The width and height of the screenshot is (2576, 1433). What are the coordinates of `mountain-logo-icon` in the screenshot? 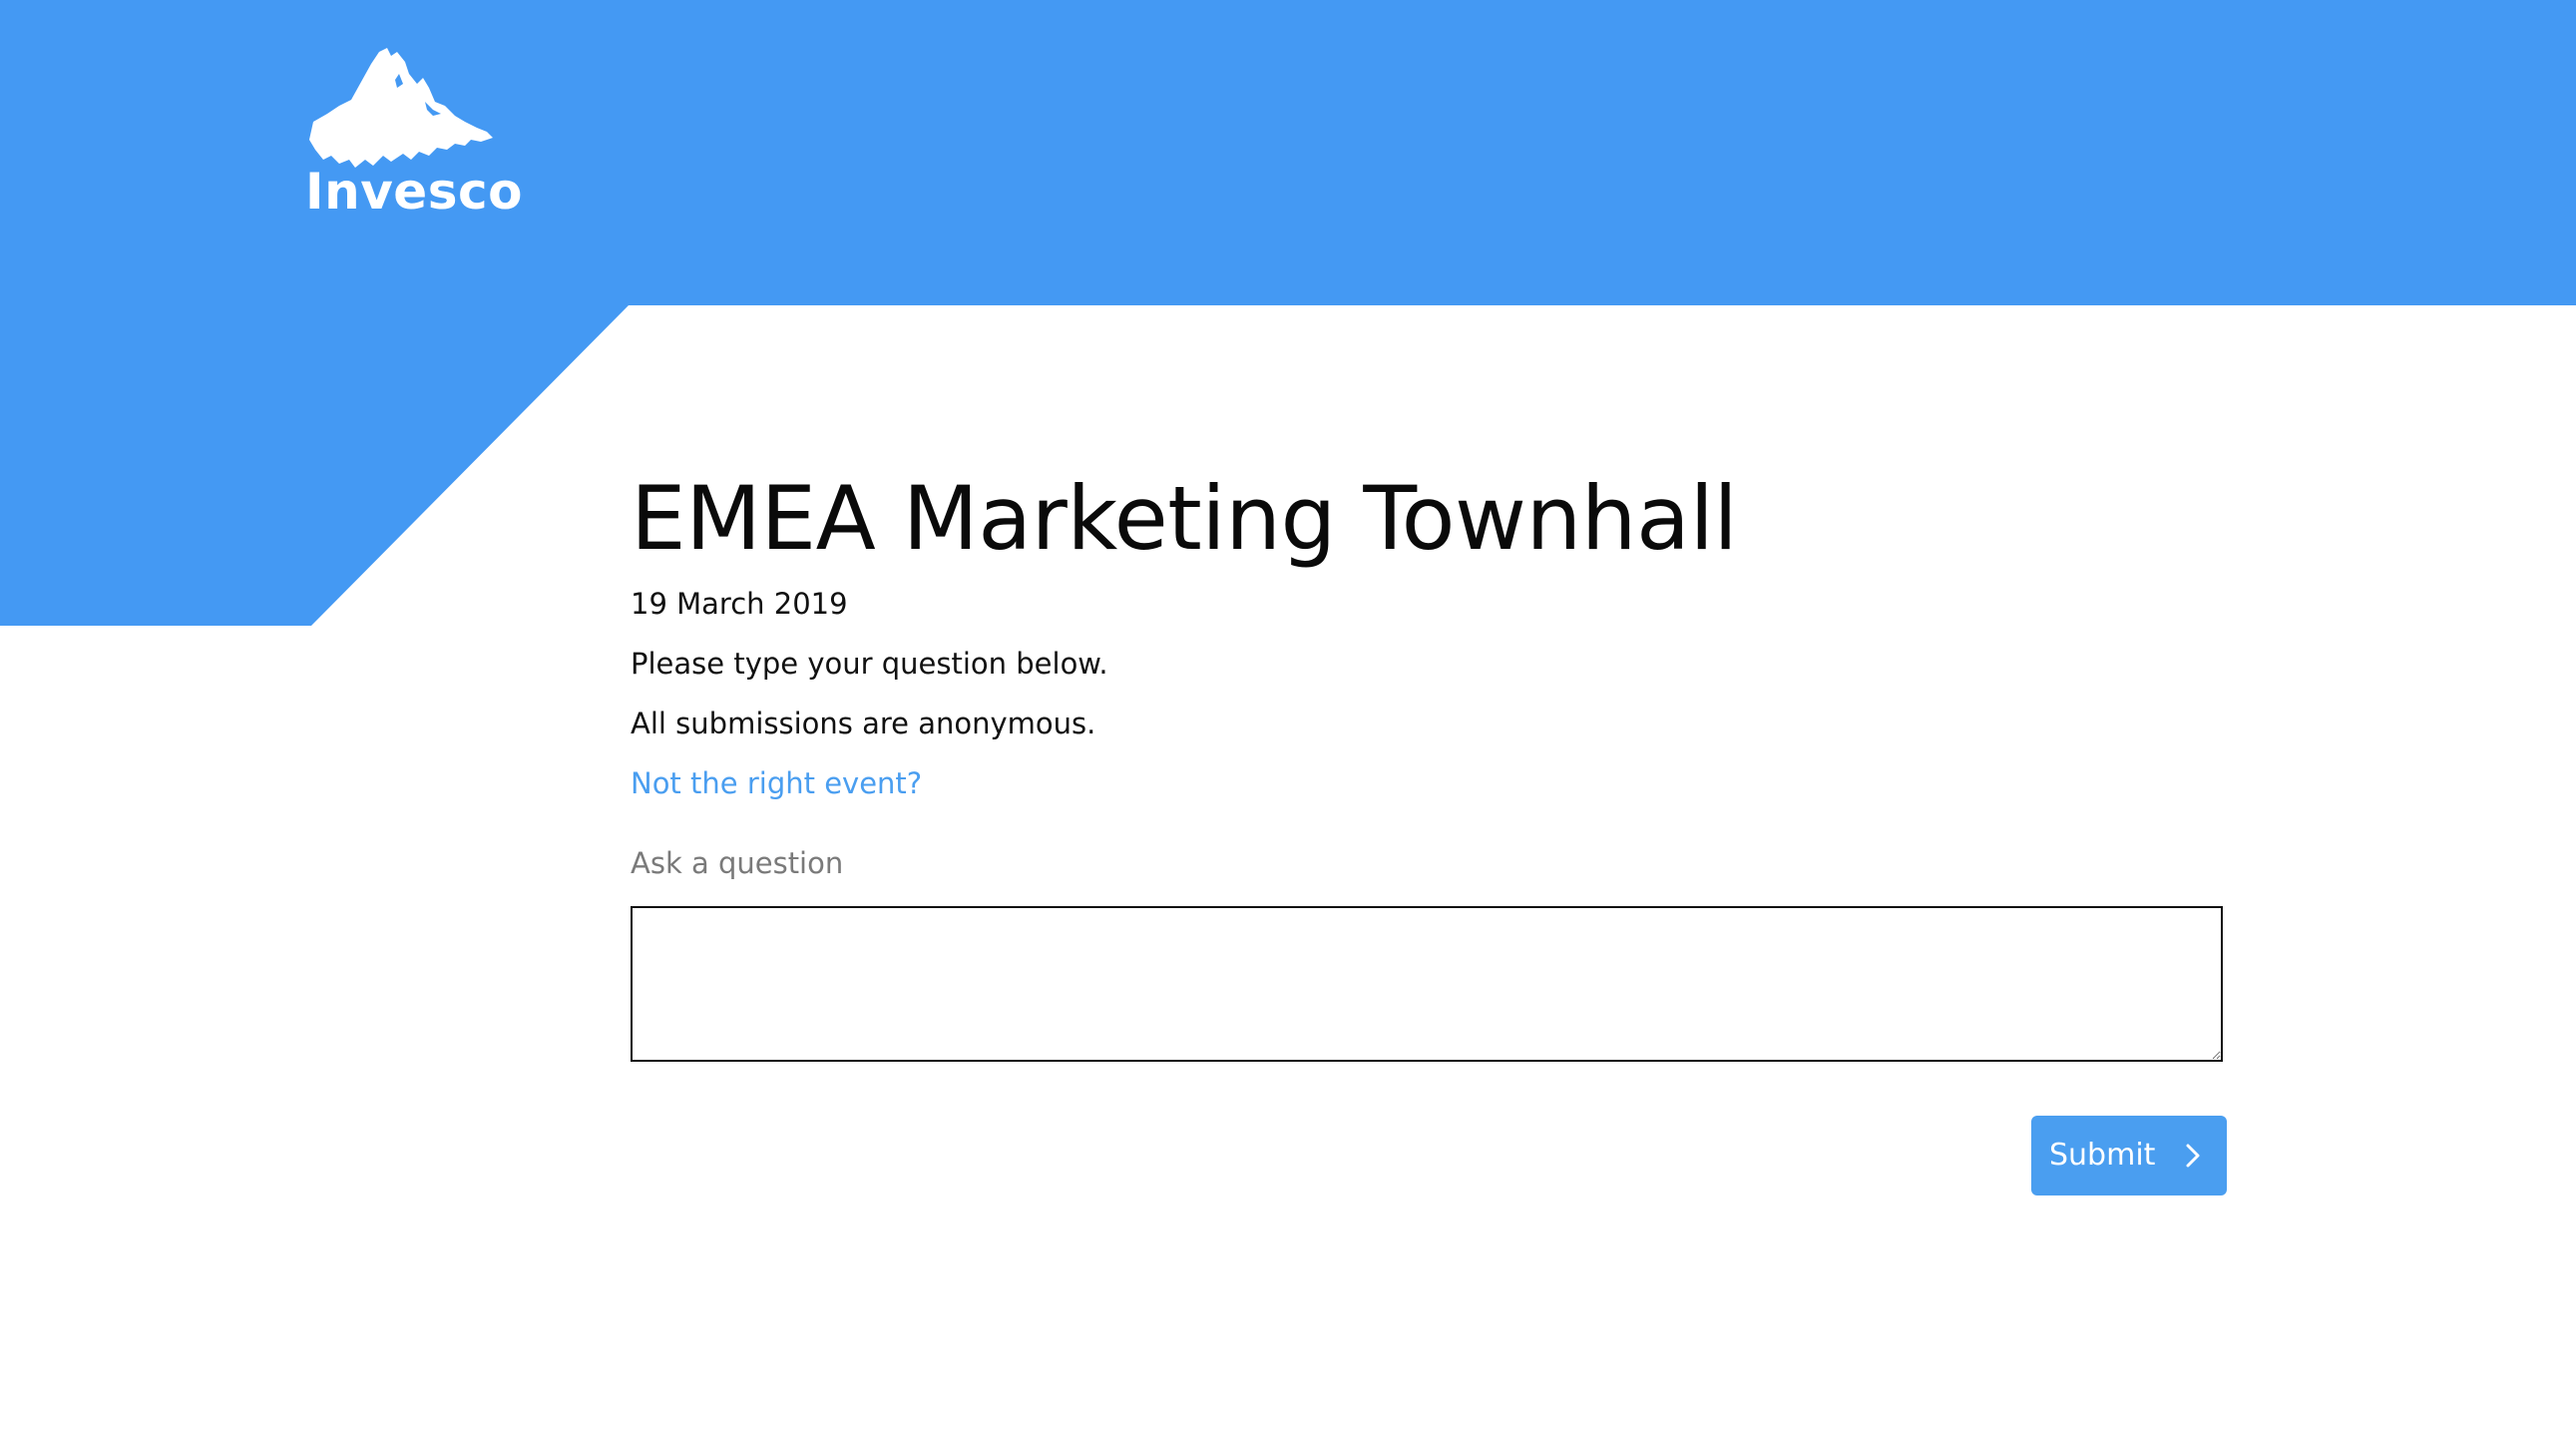 It's located at (401, 108).